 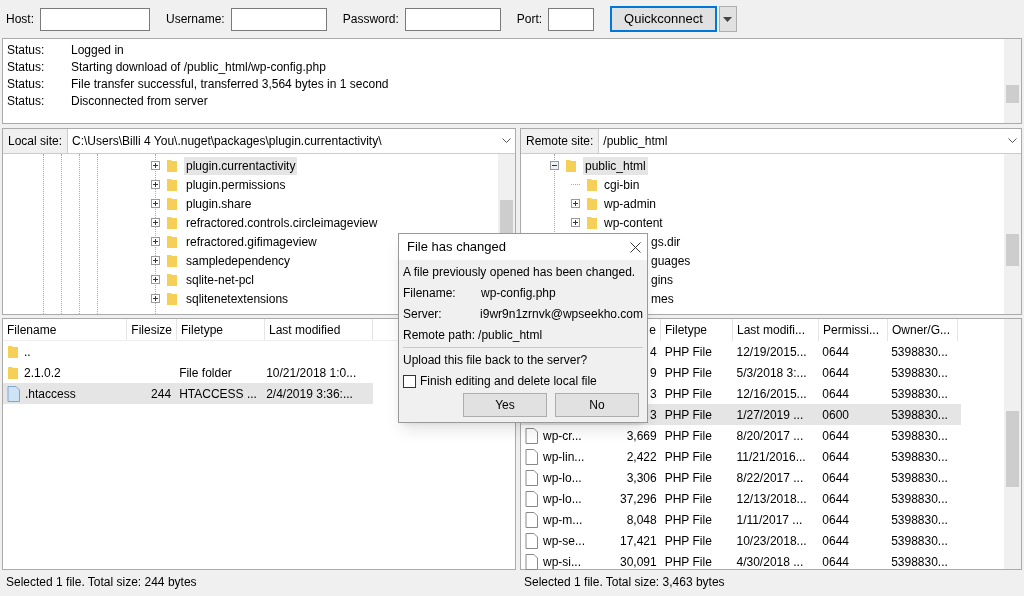 What do you see at coordinates (653, 352) in the screenshot?
I see `table-cell-text: 4` at bounding box center [653, 352].